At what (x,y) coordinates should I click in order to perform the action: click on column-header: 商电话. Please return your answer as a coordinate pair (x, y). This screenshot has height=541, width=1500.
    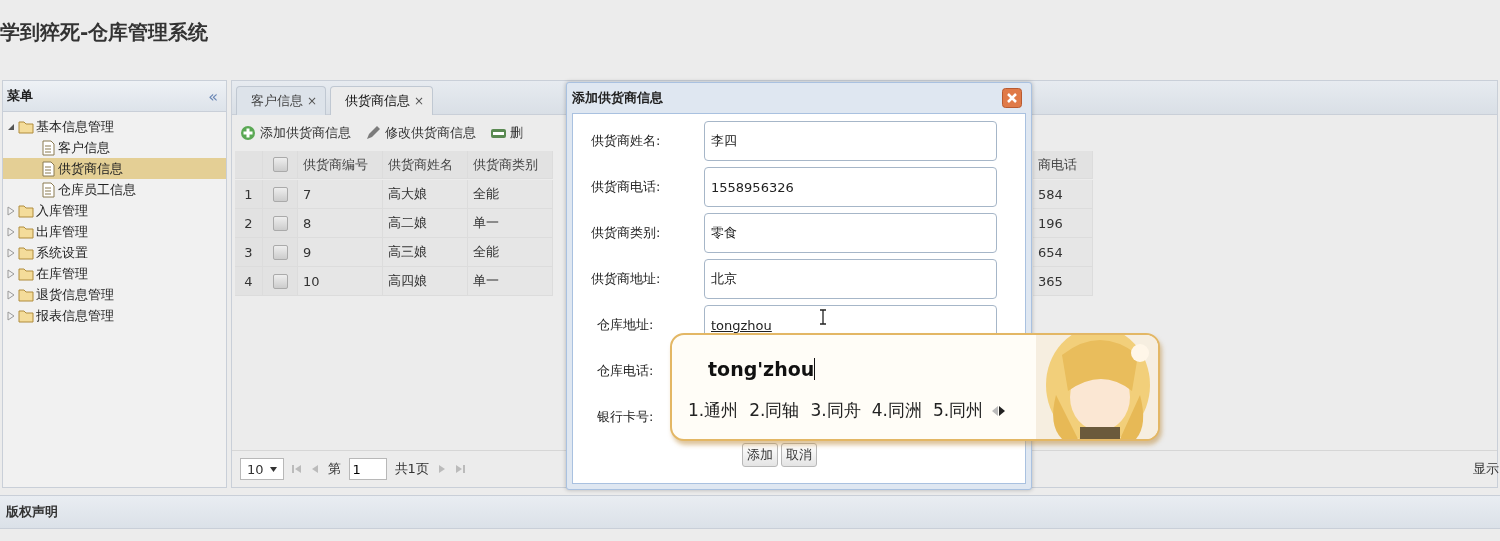
    Looking at the image, I should click on (1063, 165).